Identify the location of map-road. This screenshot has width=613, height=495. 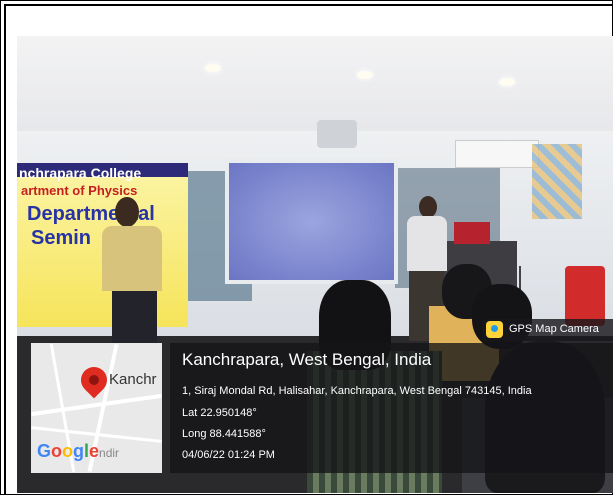
(96, 405).